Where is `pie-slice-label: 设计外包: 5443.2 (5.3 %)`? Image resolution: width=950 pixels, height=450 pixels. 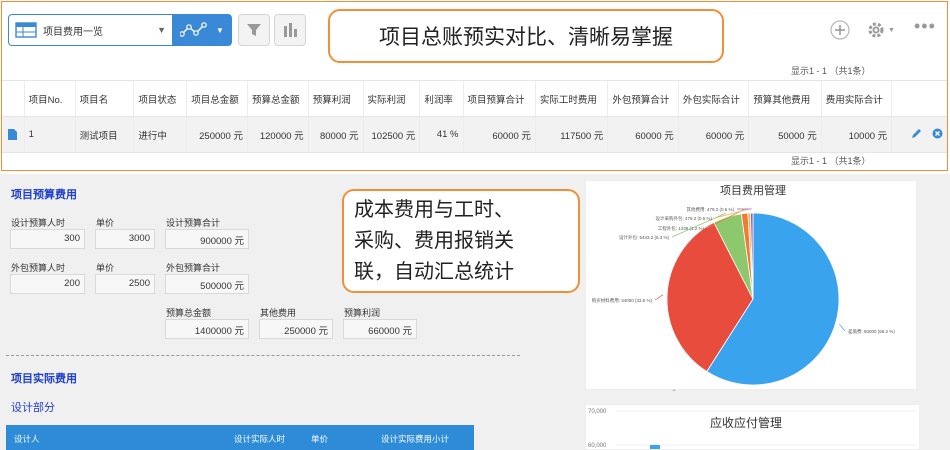
pie-slice-label: 设计外包: 5443.2 (5.3 %) is located at coordinates (644, 237).